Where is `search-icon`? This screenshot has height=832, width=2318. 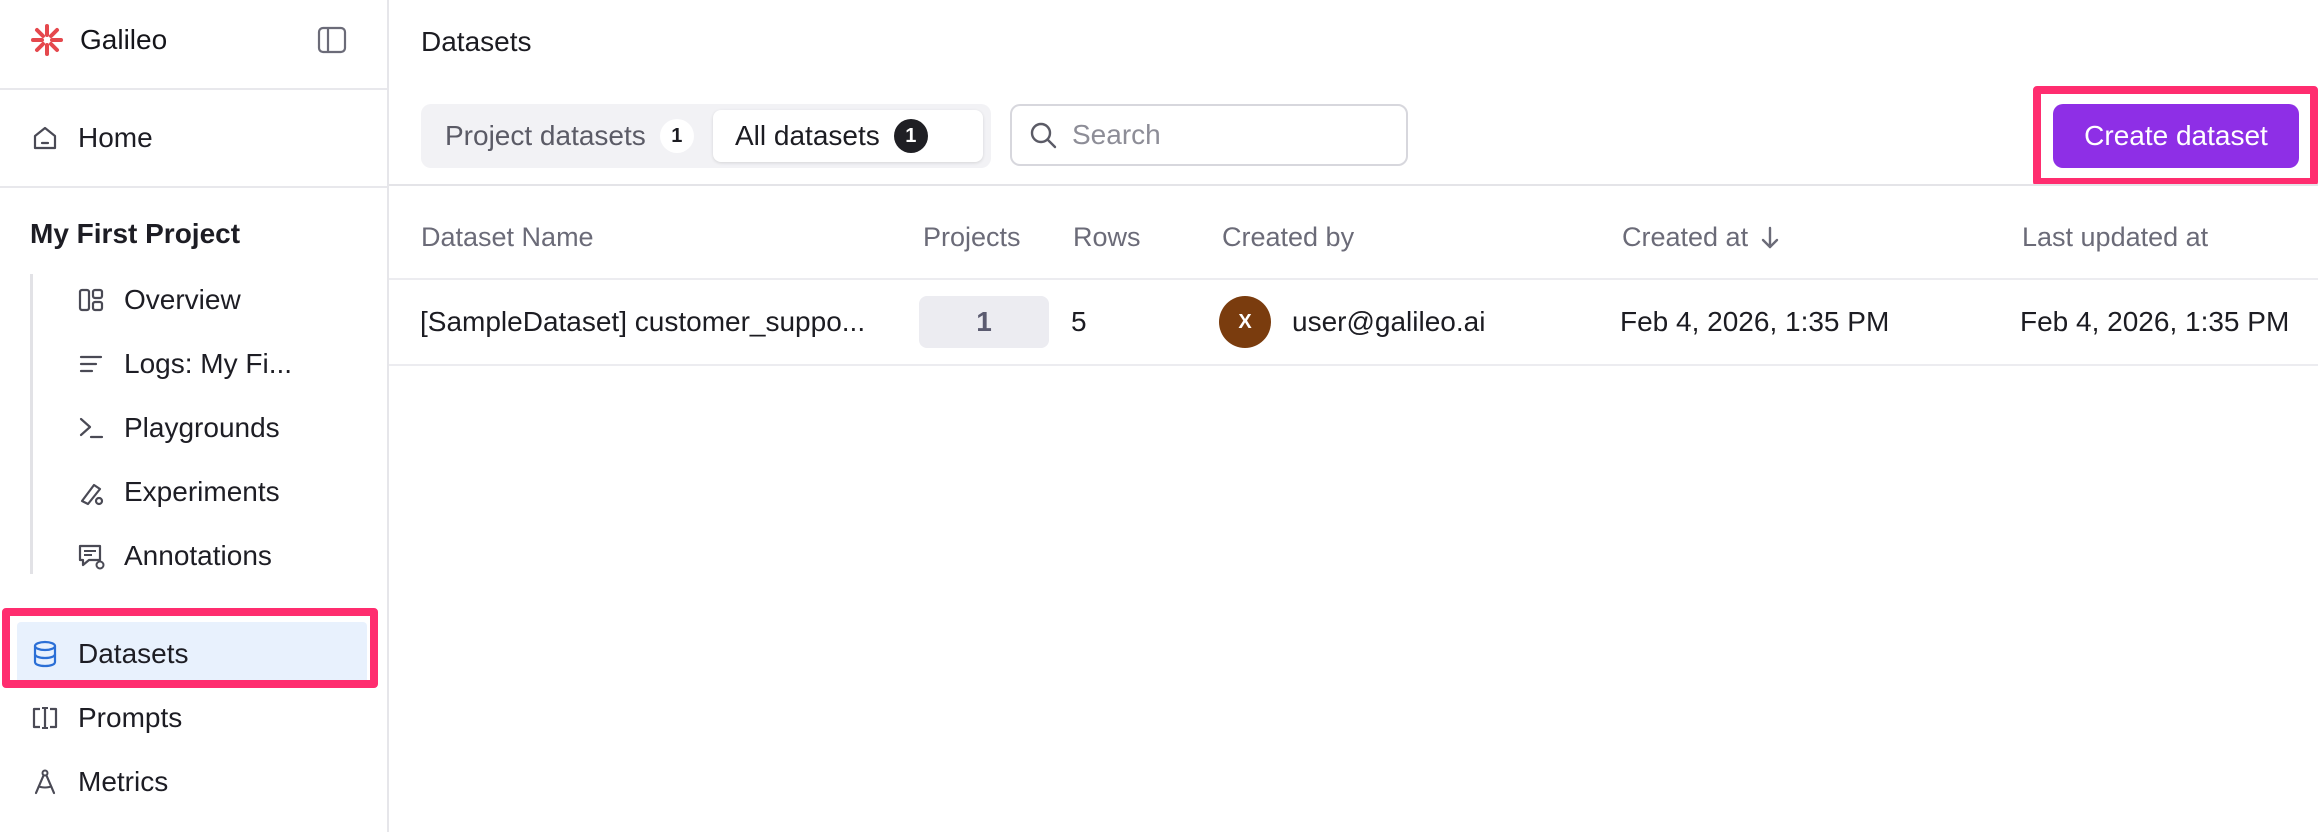 search-icon is located at coordinates (1043, 135).